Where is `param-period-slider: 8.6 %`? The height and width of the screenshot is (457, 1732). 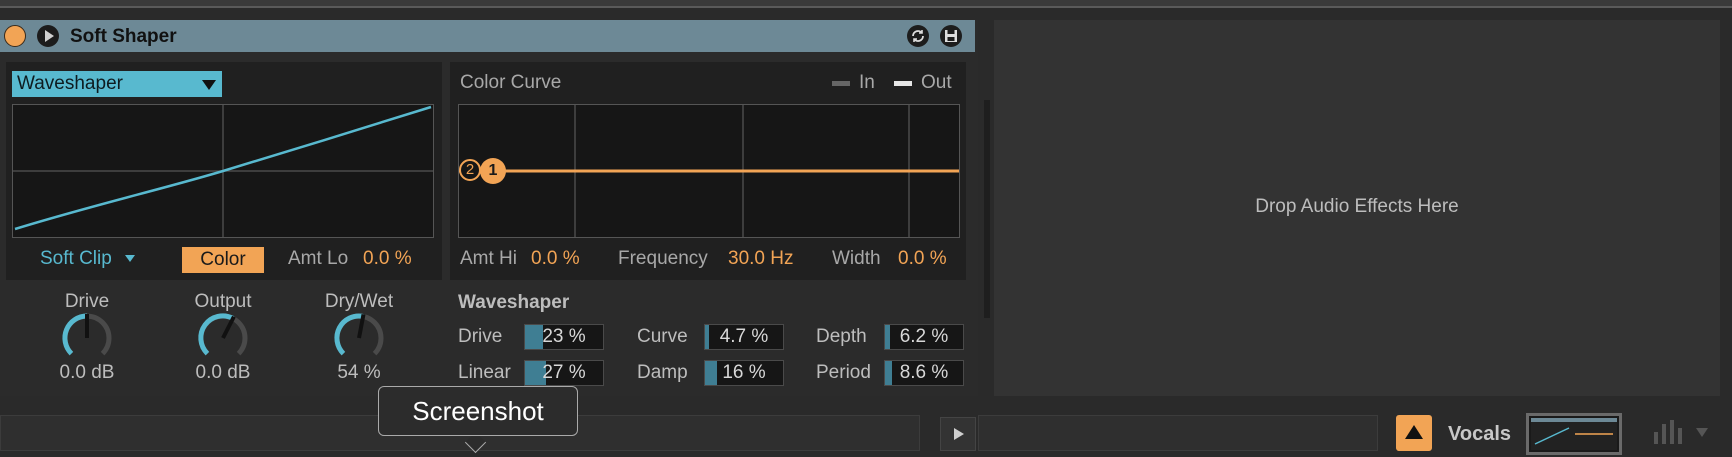
param-period-slider: 8.6 % is located at coordinates (924, 373).